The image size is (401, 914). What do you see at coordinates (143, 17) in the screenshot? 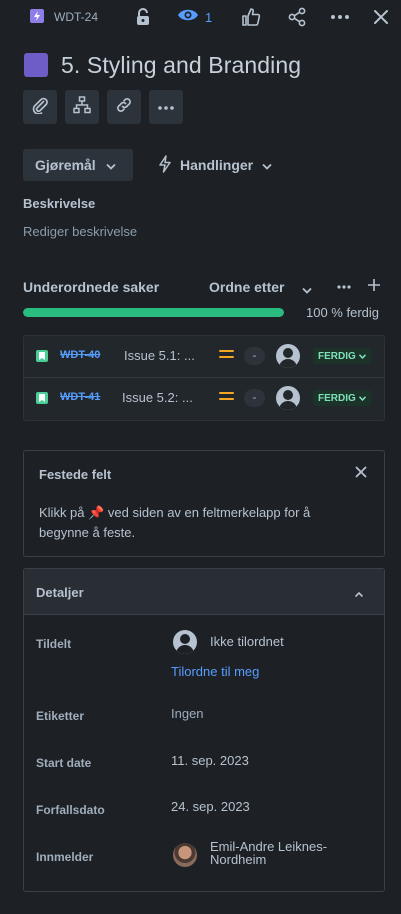
I see `unlock-icon` at bounding box center [143, 17].